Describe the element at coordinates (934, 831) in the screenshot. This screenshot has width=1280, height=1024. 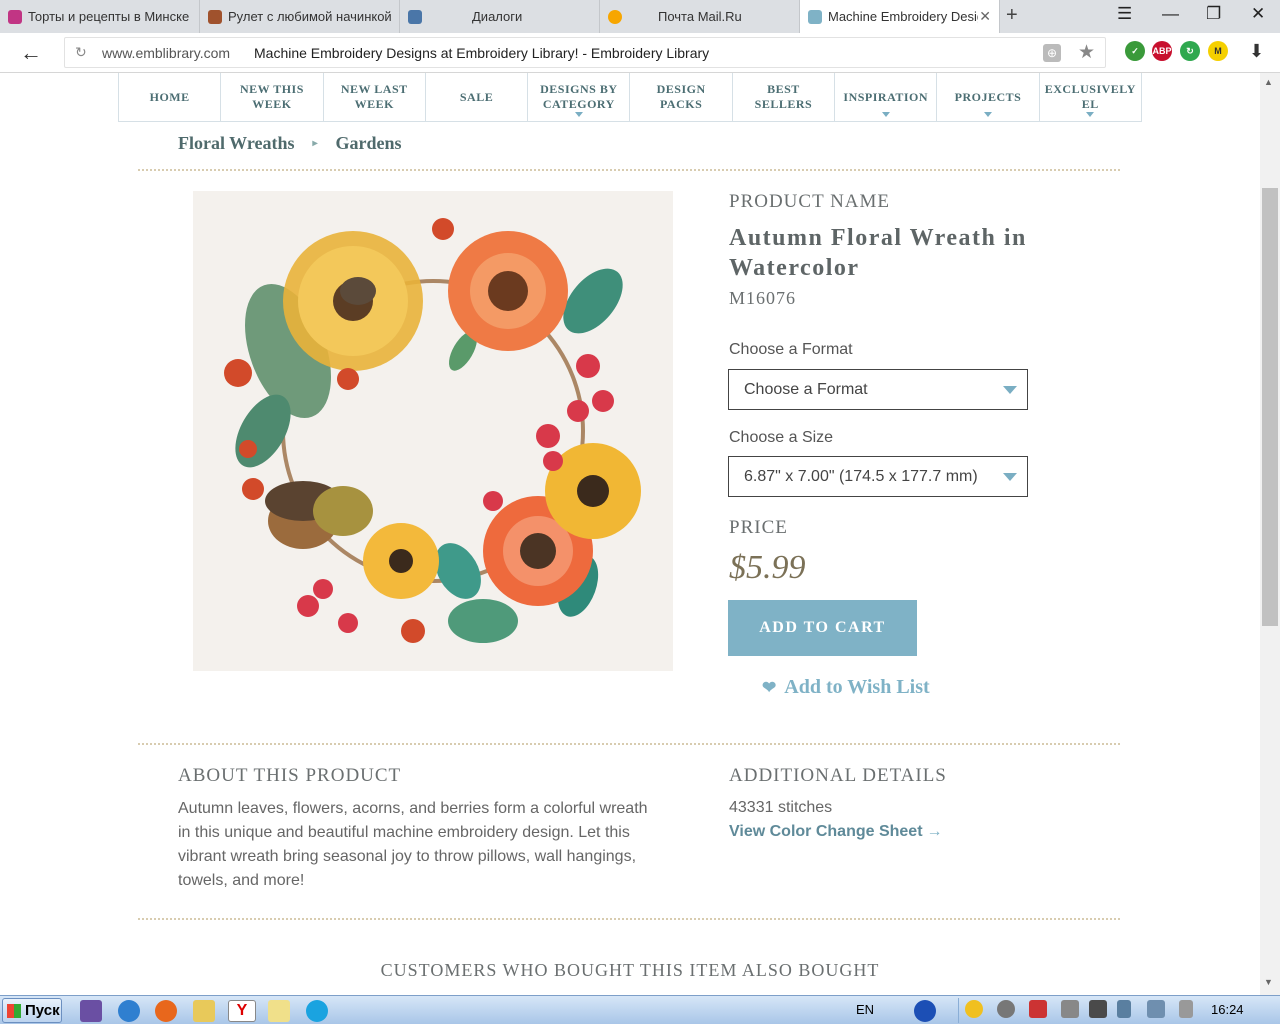
I see `arrow-right-icon: →` at that location.